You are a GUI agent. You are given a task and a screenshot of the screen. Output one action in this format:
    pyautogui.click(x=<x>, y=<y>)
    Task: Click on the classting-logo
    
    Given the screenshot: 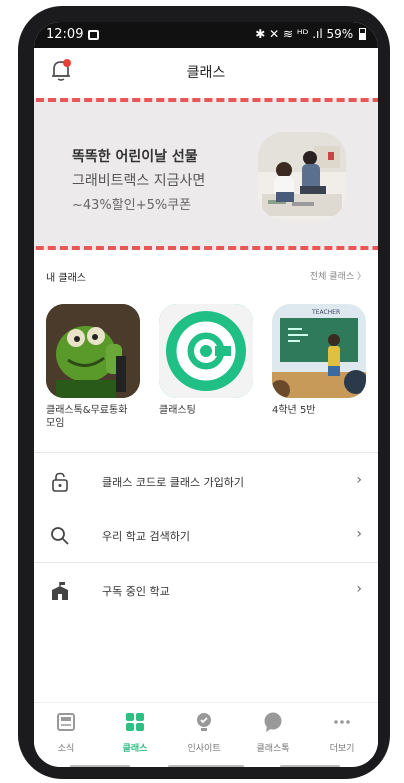 What is the action you would take?
    pyautogui.click(x=206, y=351)
    